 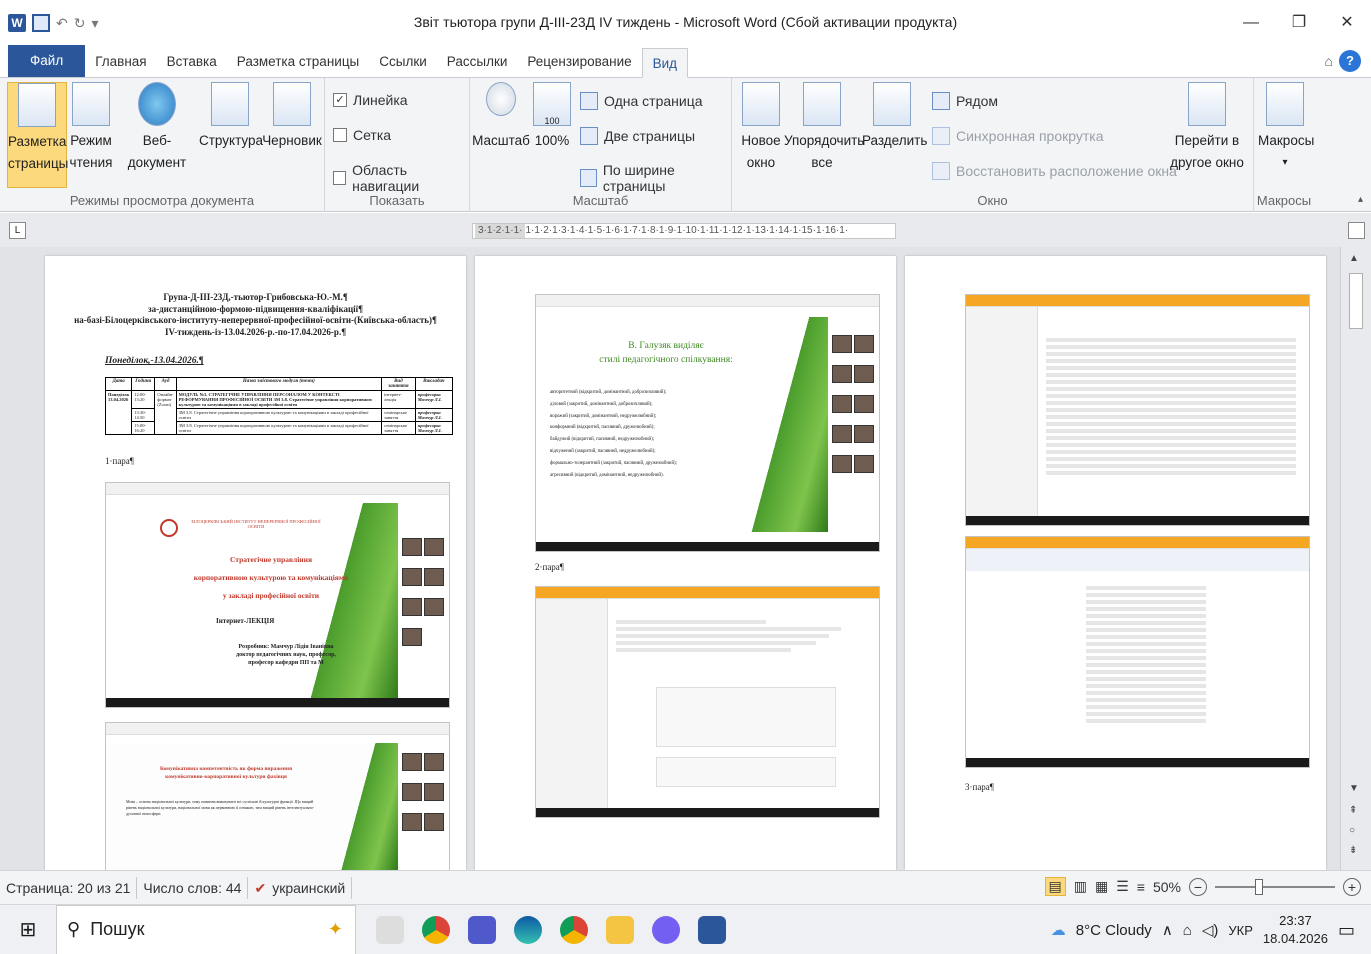 What do you see at coordinates (91, 128) in the screenshot?
I see `reading-mode-button: Режим чтения` at bounding box center [91, 128].